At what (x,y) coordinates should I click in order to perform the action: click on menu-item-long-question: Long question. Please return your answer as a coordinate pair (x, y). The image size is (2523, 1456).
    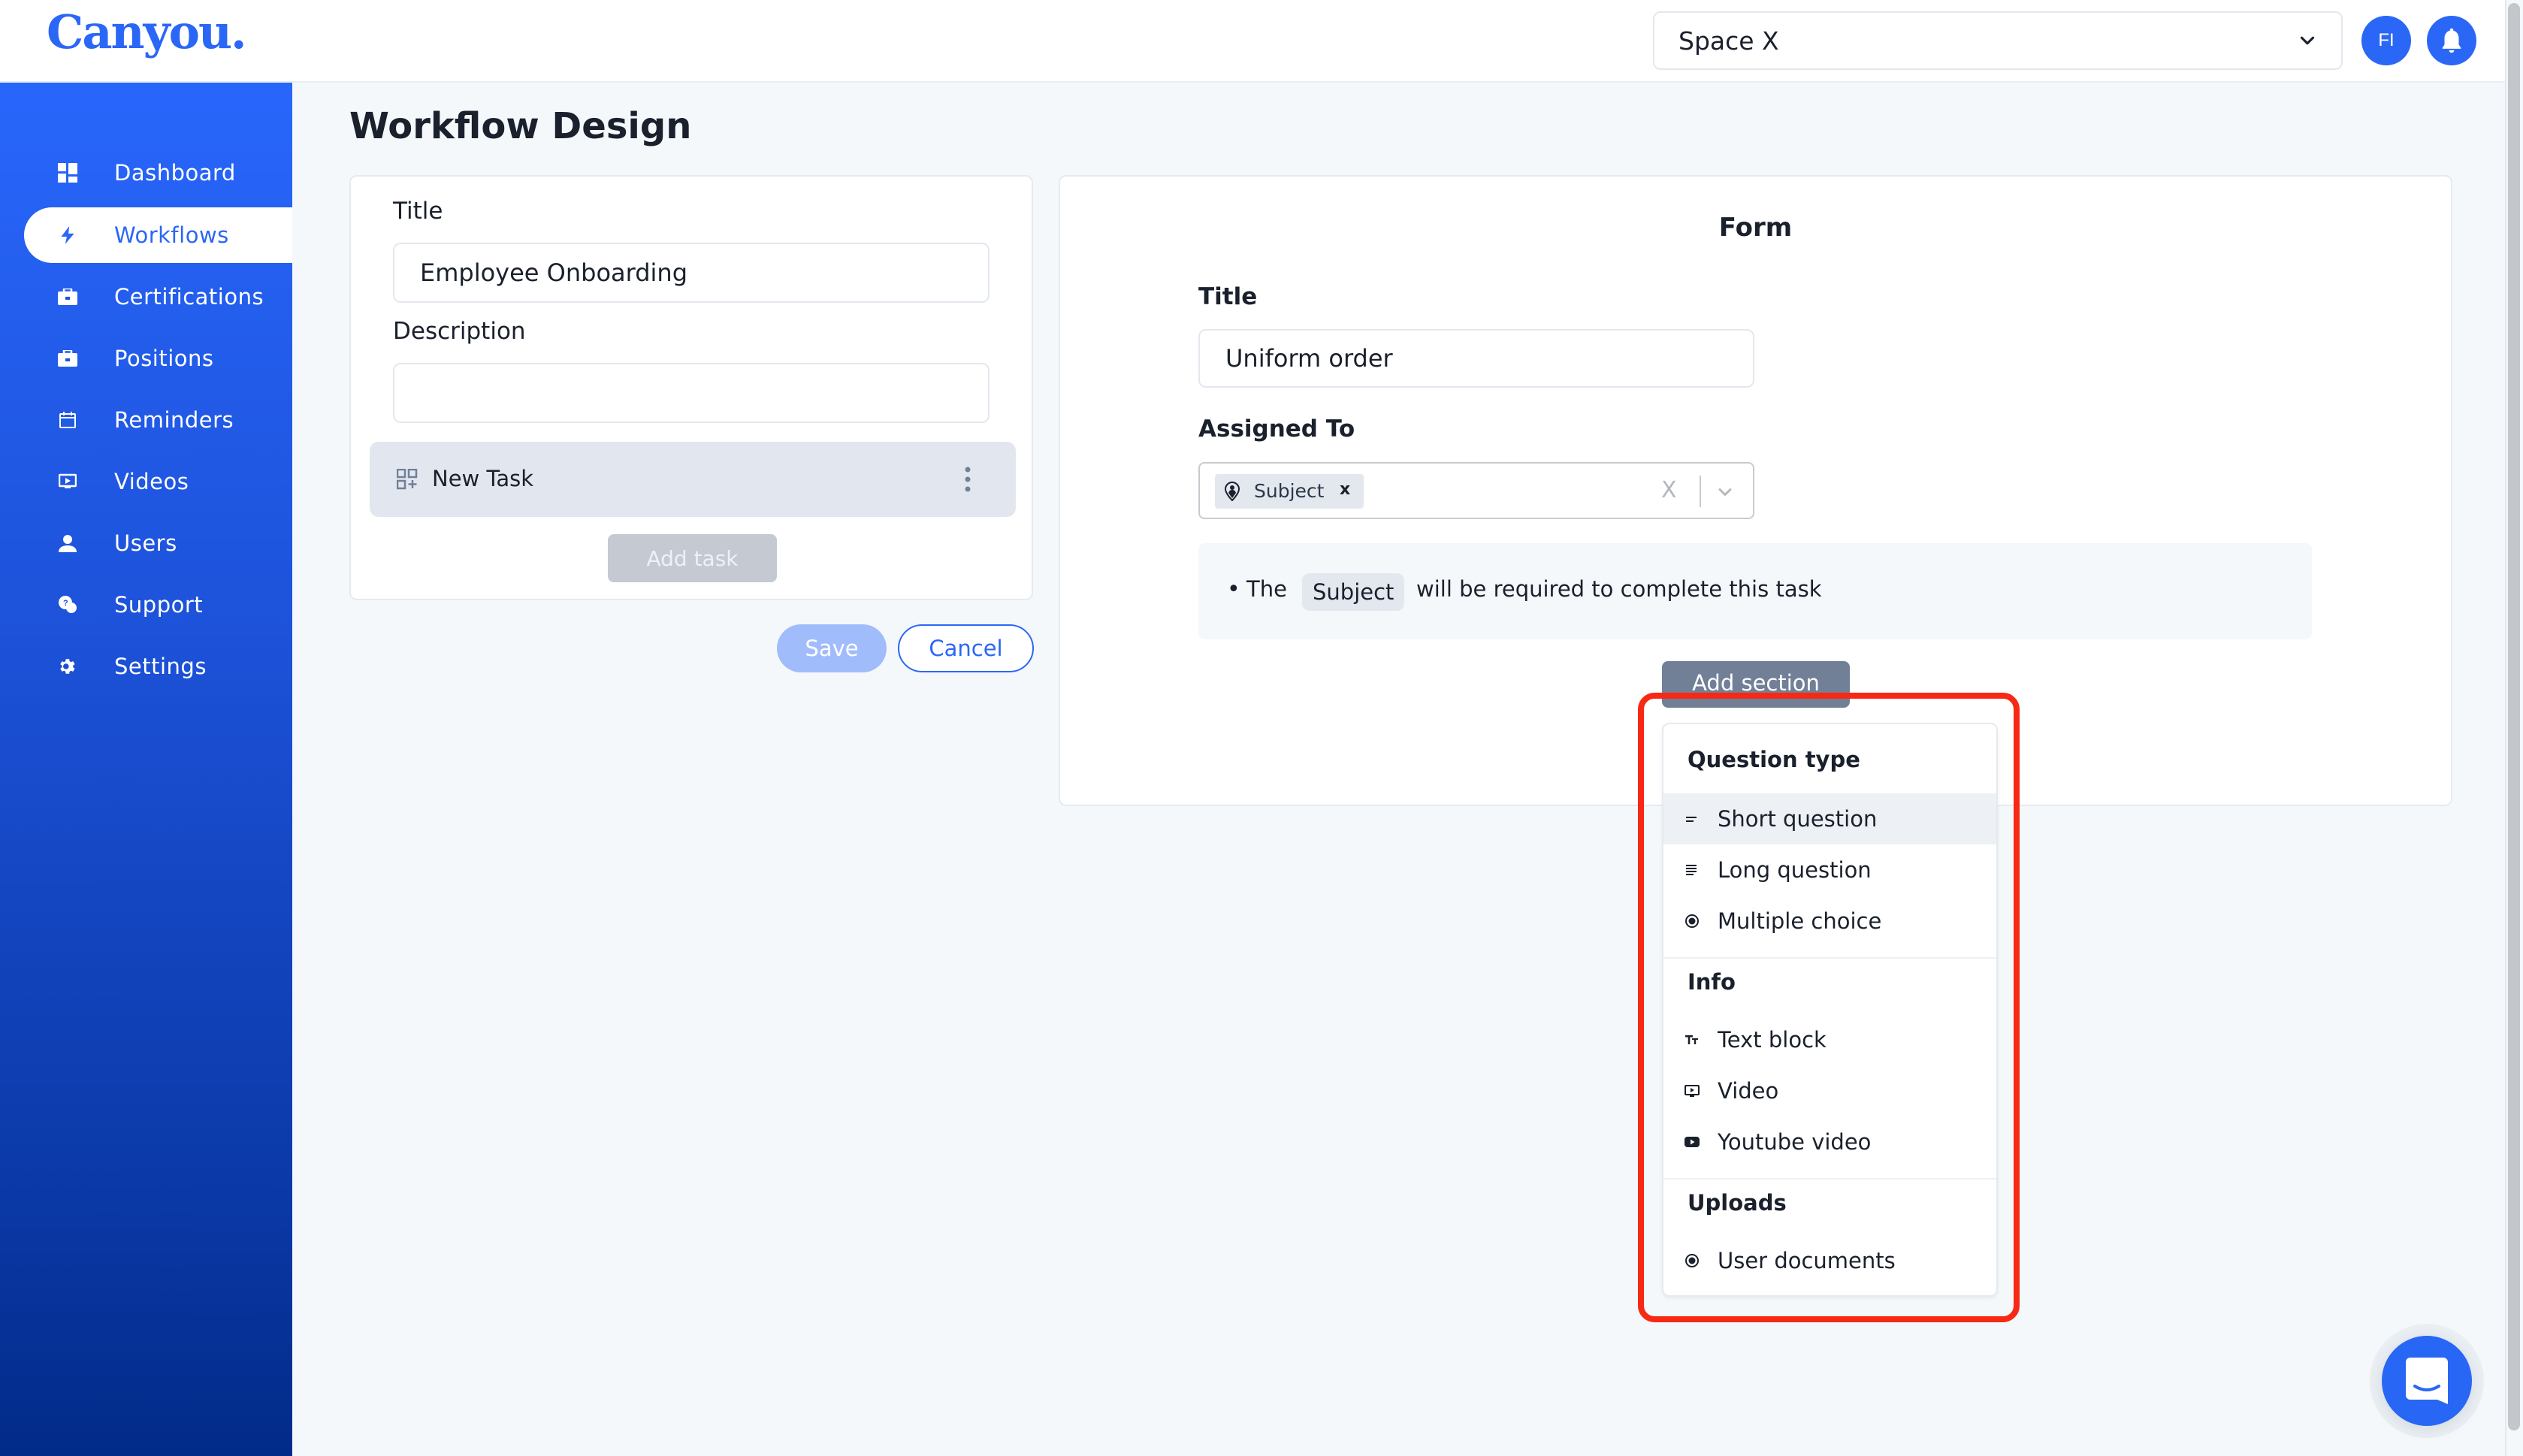
    Looking at the image, I should click on (1830, 870).